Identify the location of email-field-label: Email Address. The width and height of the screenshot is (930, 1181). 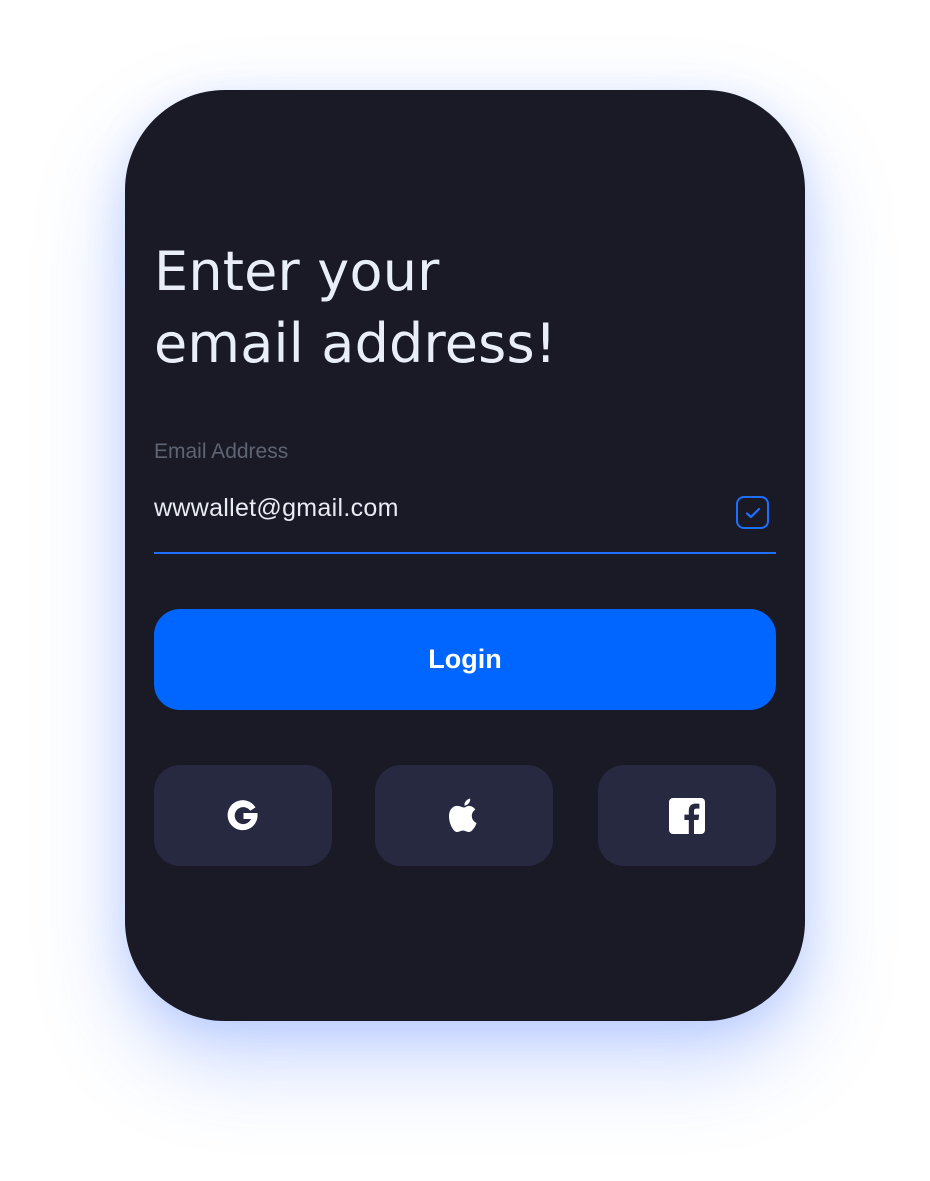
(221, 451).